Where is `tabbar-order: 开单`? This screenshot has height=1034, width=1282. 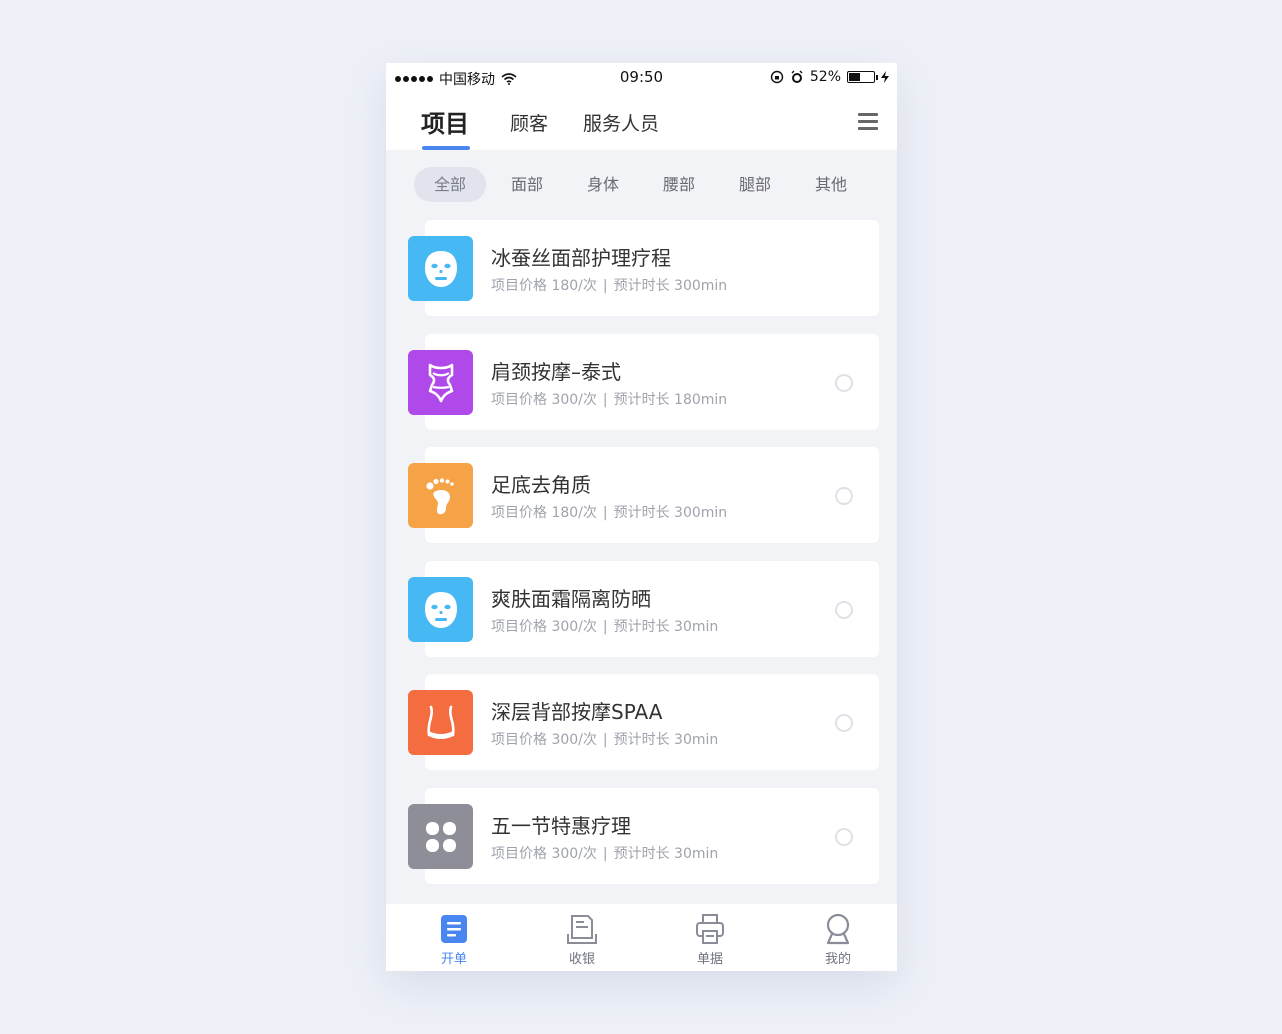
tabbar-order: 开单 is located at coordinates (454, 939).